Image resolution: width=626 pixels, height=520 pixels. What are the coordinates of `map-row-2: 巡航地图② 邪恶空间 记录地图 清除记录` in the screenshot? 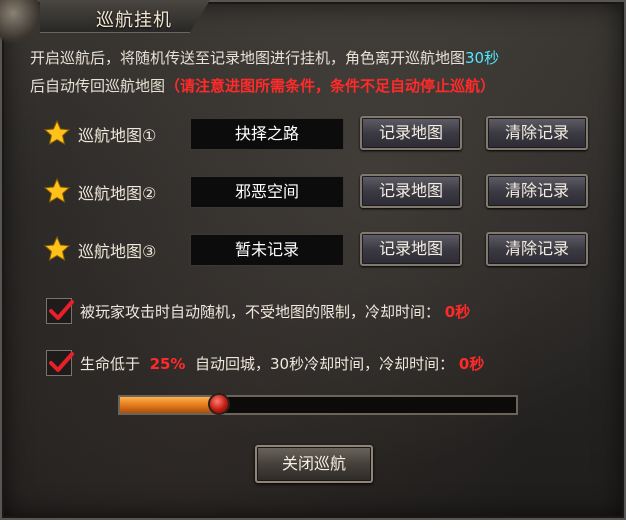 It's located at (324, 192).